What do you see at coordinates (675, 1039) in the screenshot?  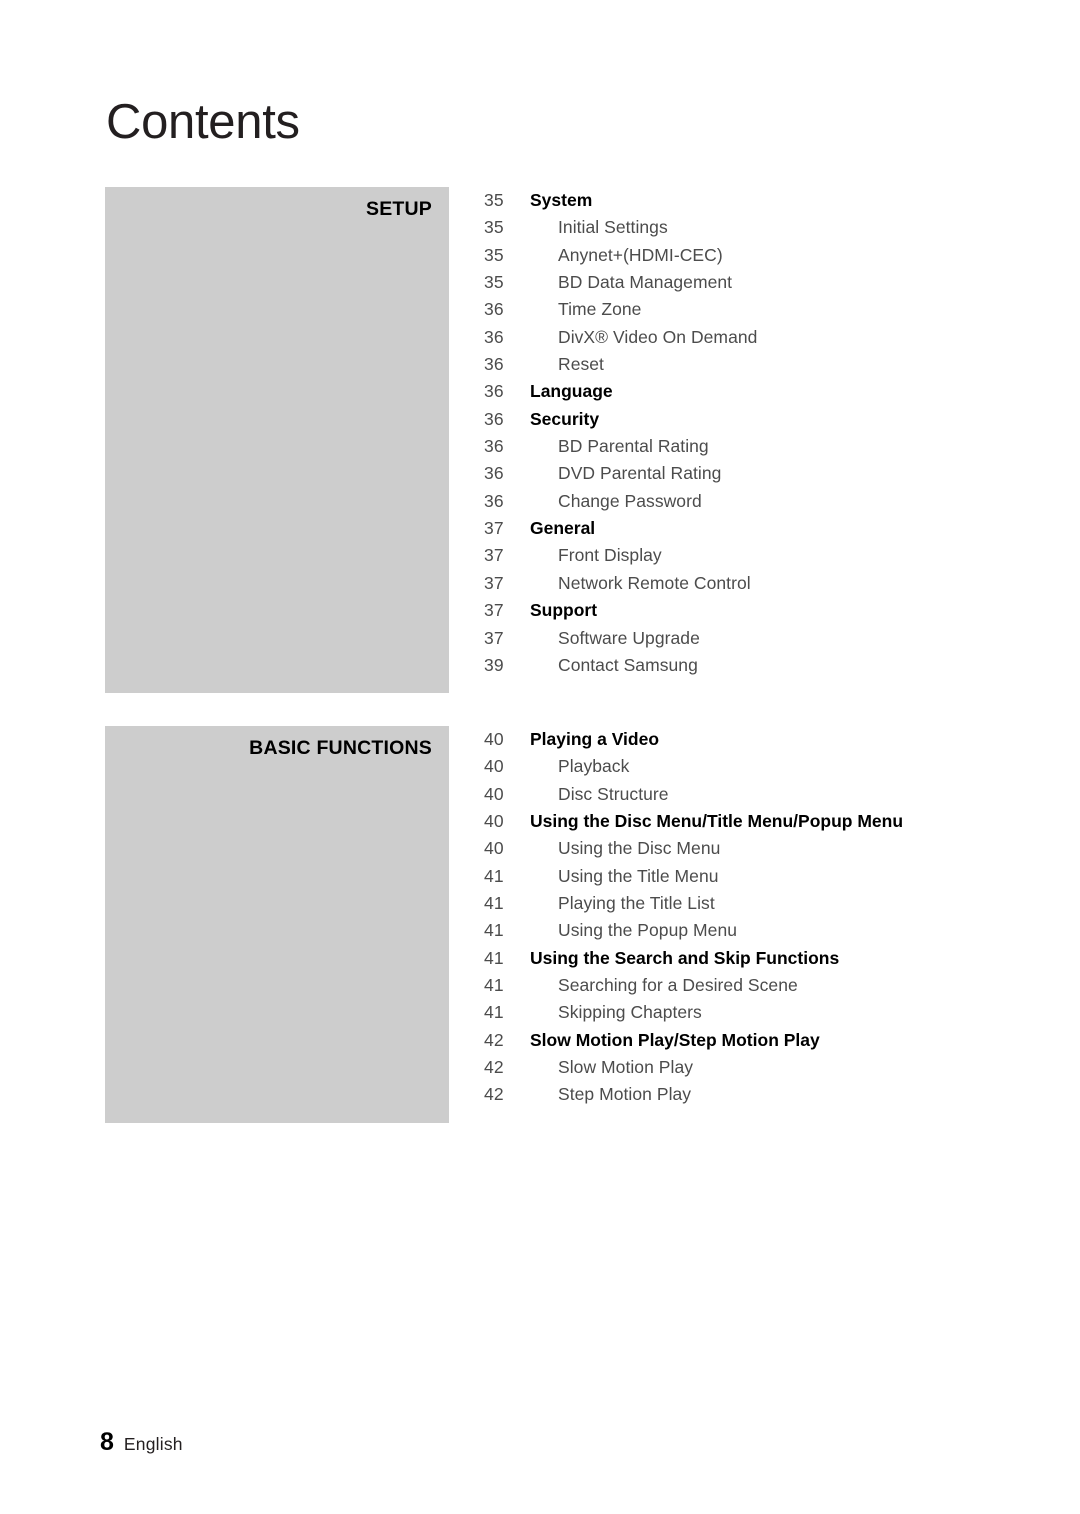 I see `toc-entry-heading: Slow Motion Play/Step Motion Play` at bounding box center [675, 1039].